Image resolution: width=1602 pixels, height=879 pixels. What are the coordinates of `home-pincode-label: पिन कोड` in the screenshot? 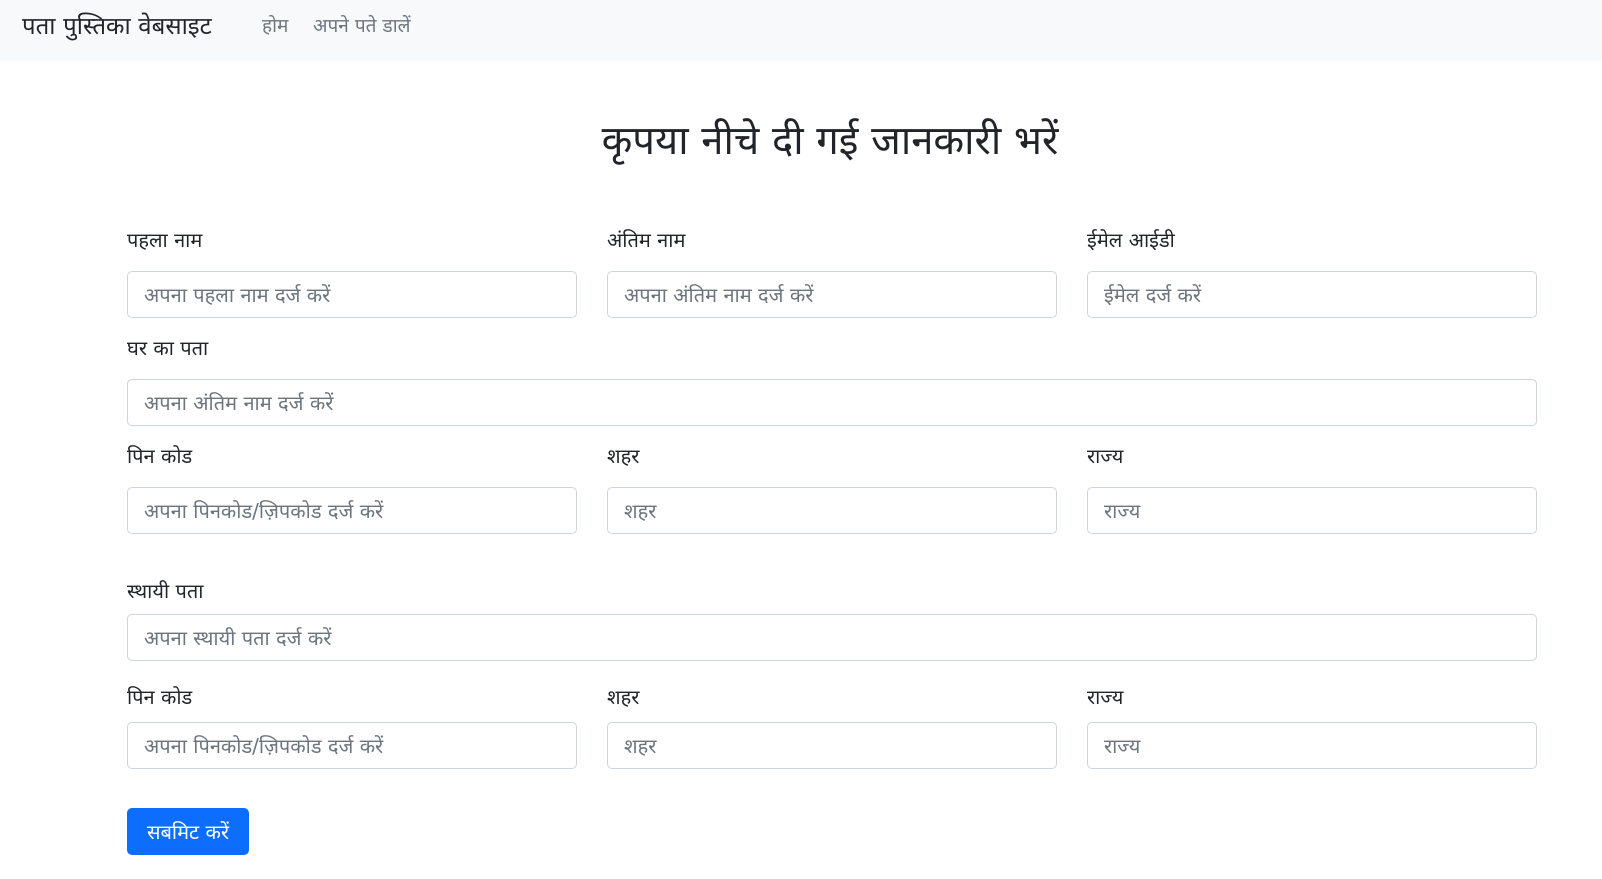 It's located at (160, 456).